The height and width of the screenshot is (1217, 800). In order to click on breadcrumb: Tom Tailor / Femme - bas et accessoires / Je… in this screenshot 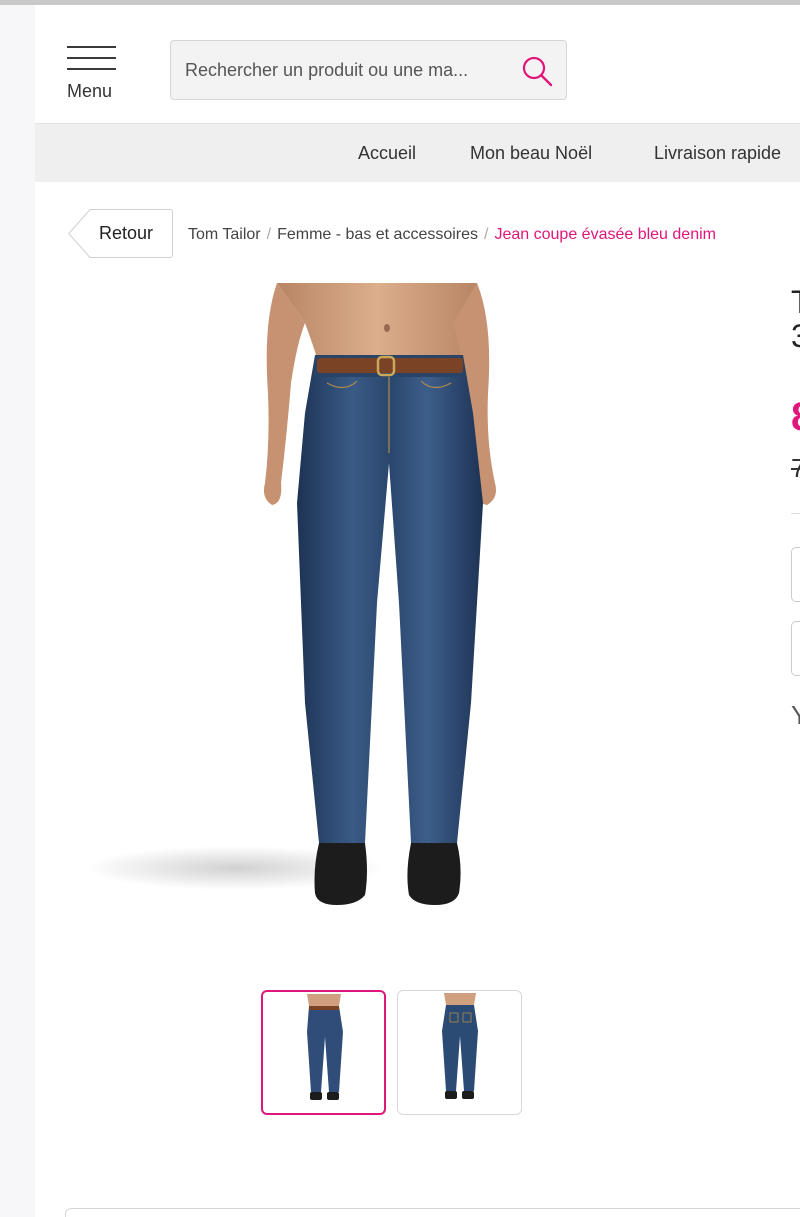, I will do `click(452, 235)`.